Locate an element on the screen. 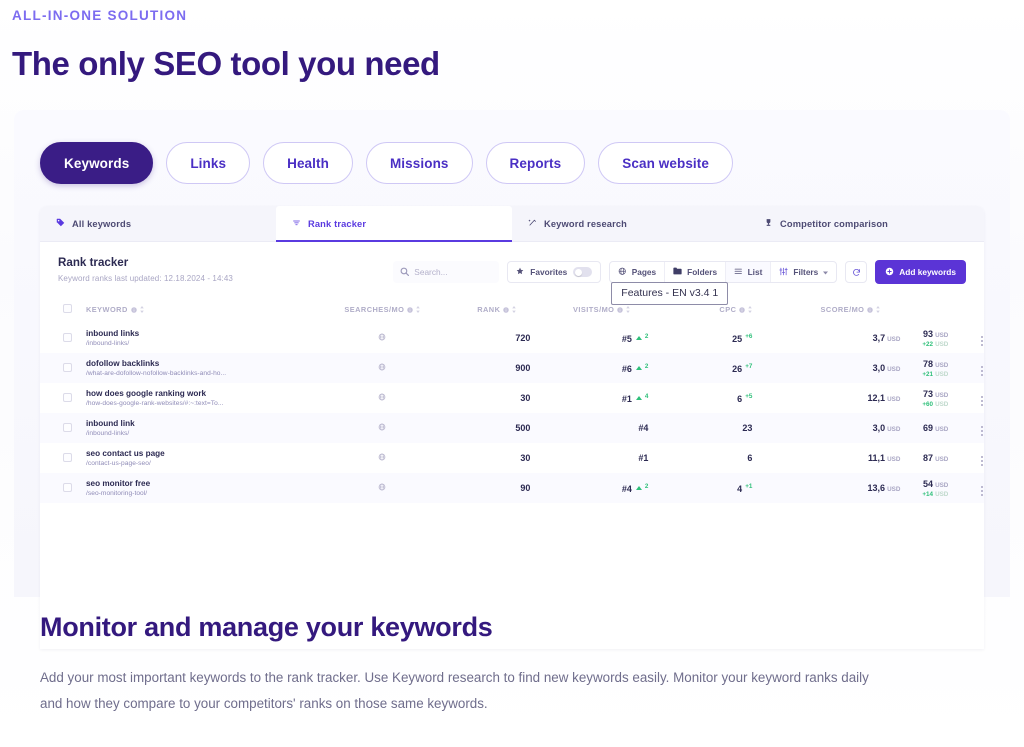  searches-value: 720 is located at coordinates (523, 338).